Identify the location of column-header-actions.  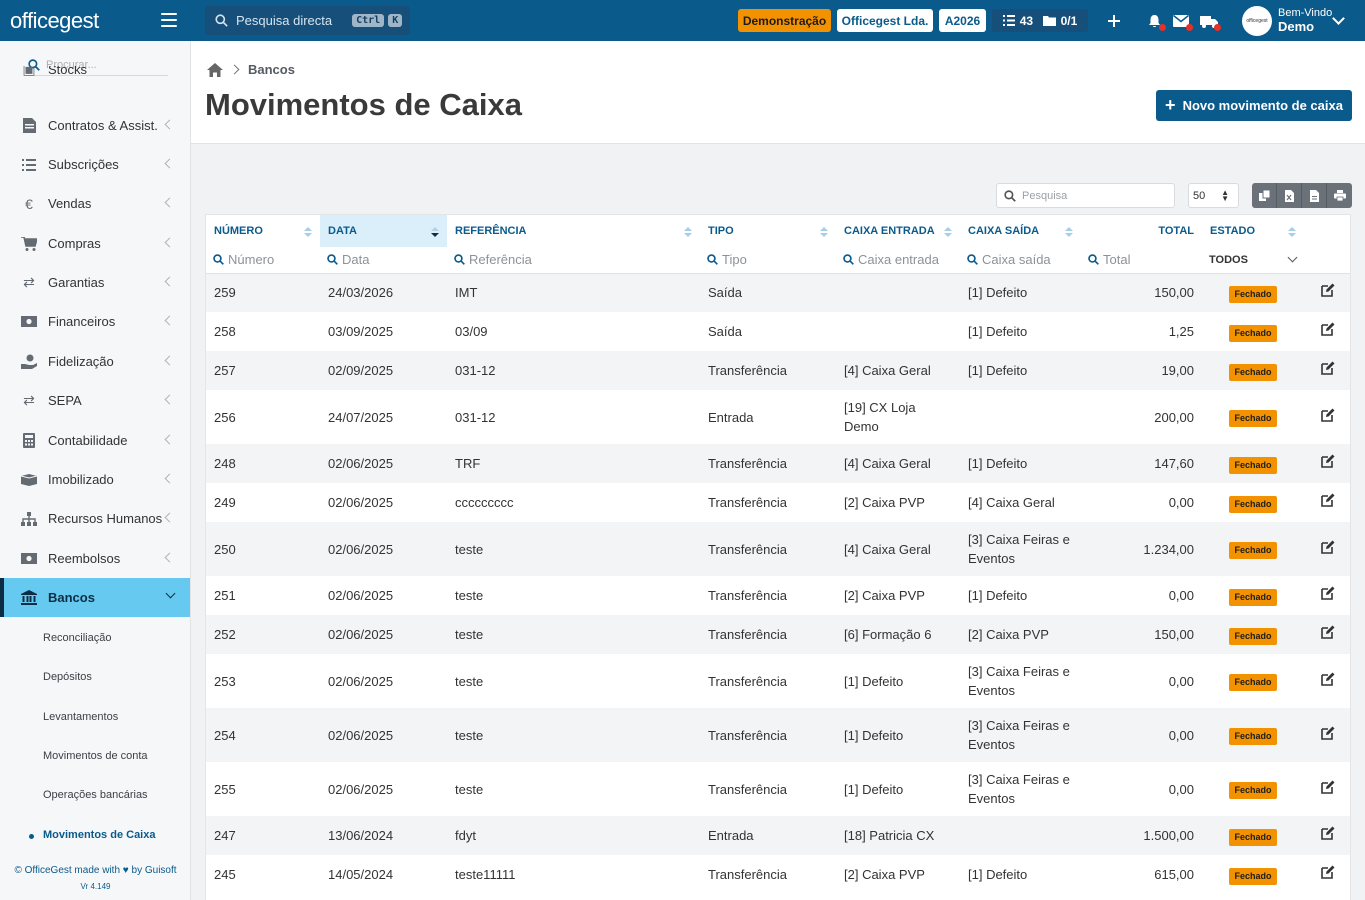
(1327, 231).